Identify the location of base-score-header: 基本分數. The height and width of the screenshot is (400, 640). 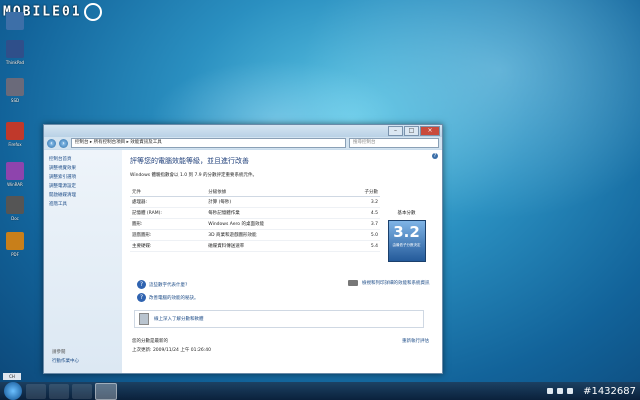
(406, 213).